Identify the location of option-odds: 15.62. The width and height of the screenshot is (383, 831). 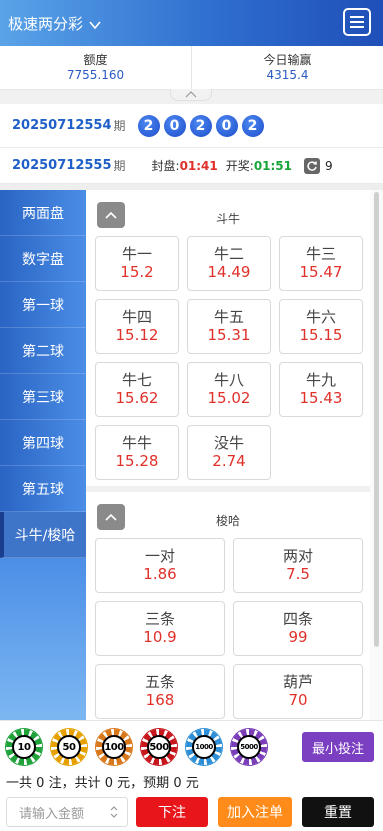
(137, 398).